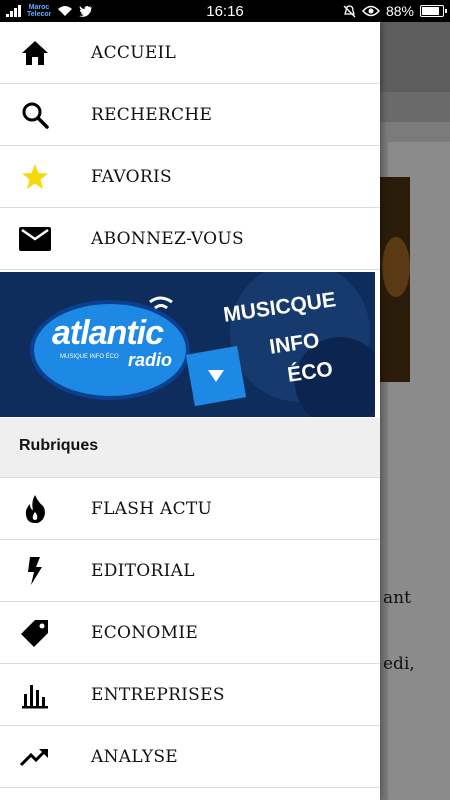  I want to click on carrier-badge: Maroc Telecom, so click(39, 11).